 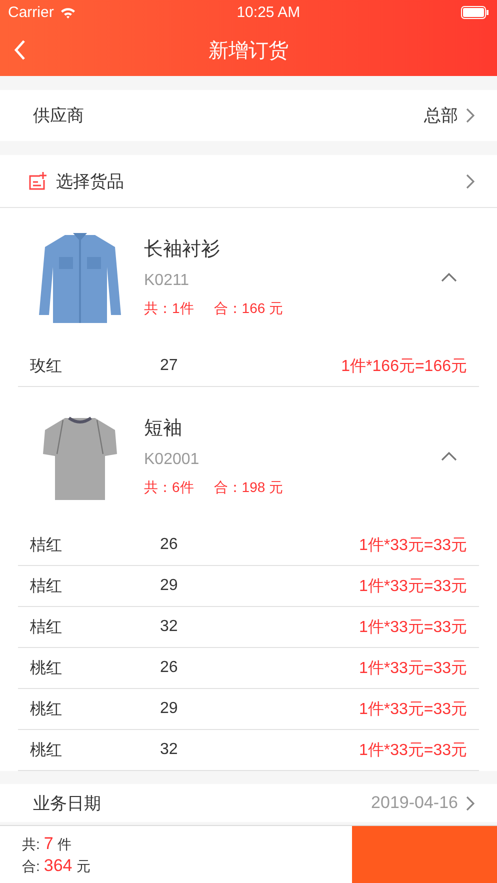 I want to click on date-label: 业务日期, so click(x=67, y=803).